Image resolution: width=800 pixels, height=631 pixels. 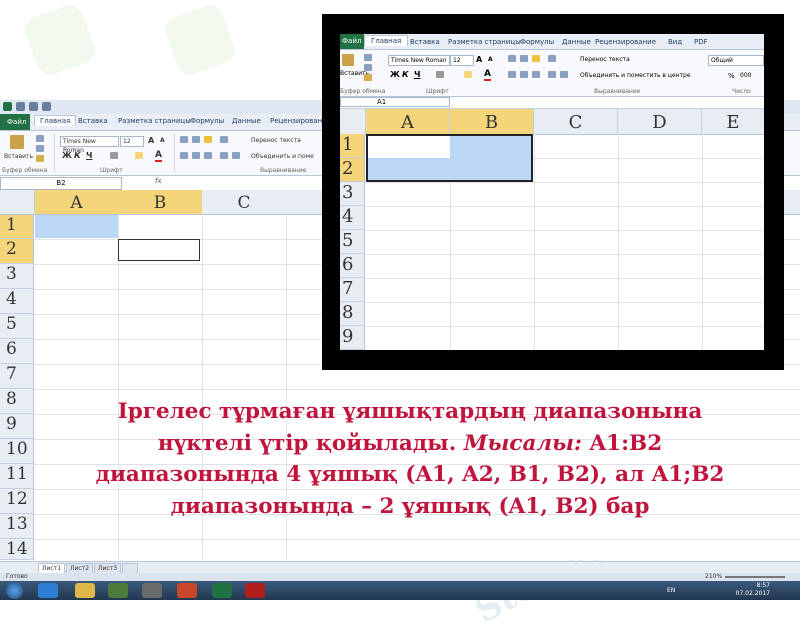 I want to click on row-header: 13, so click(x=17, y=526).